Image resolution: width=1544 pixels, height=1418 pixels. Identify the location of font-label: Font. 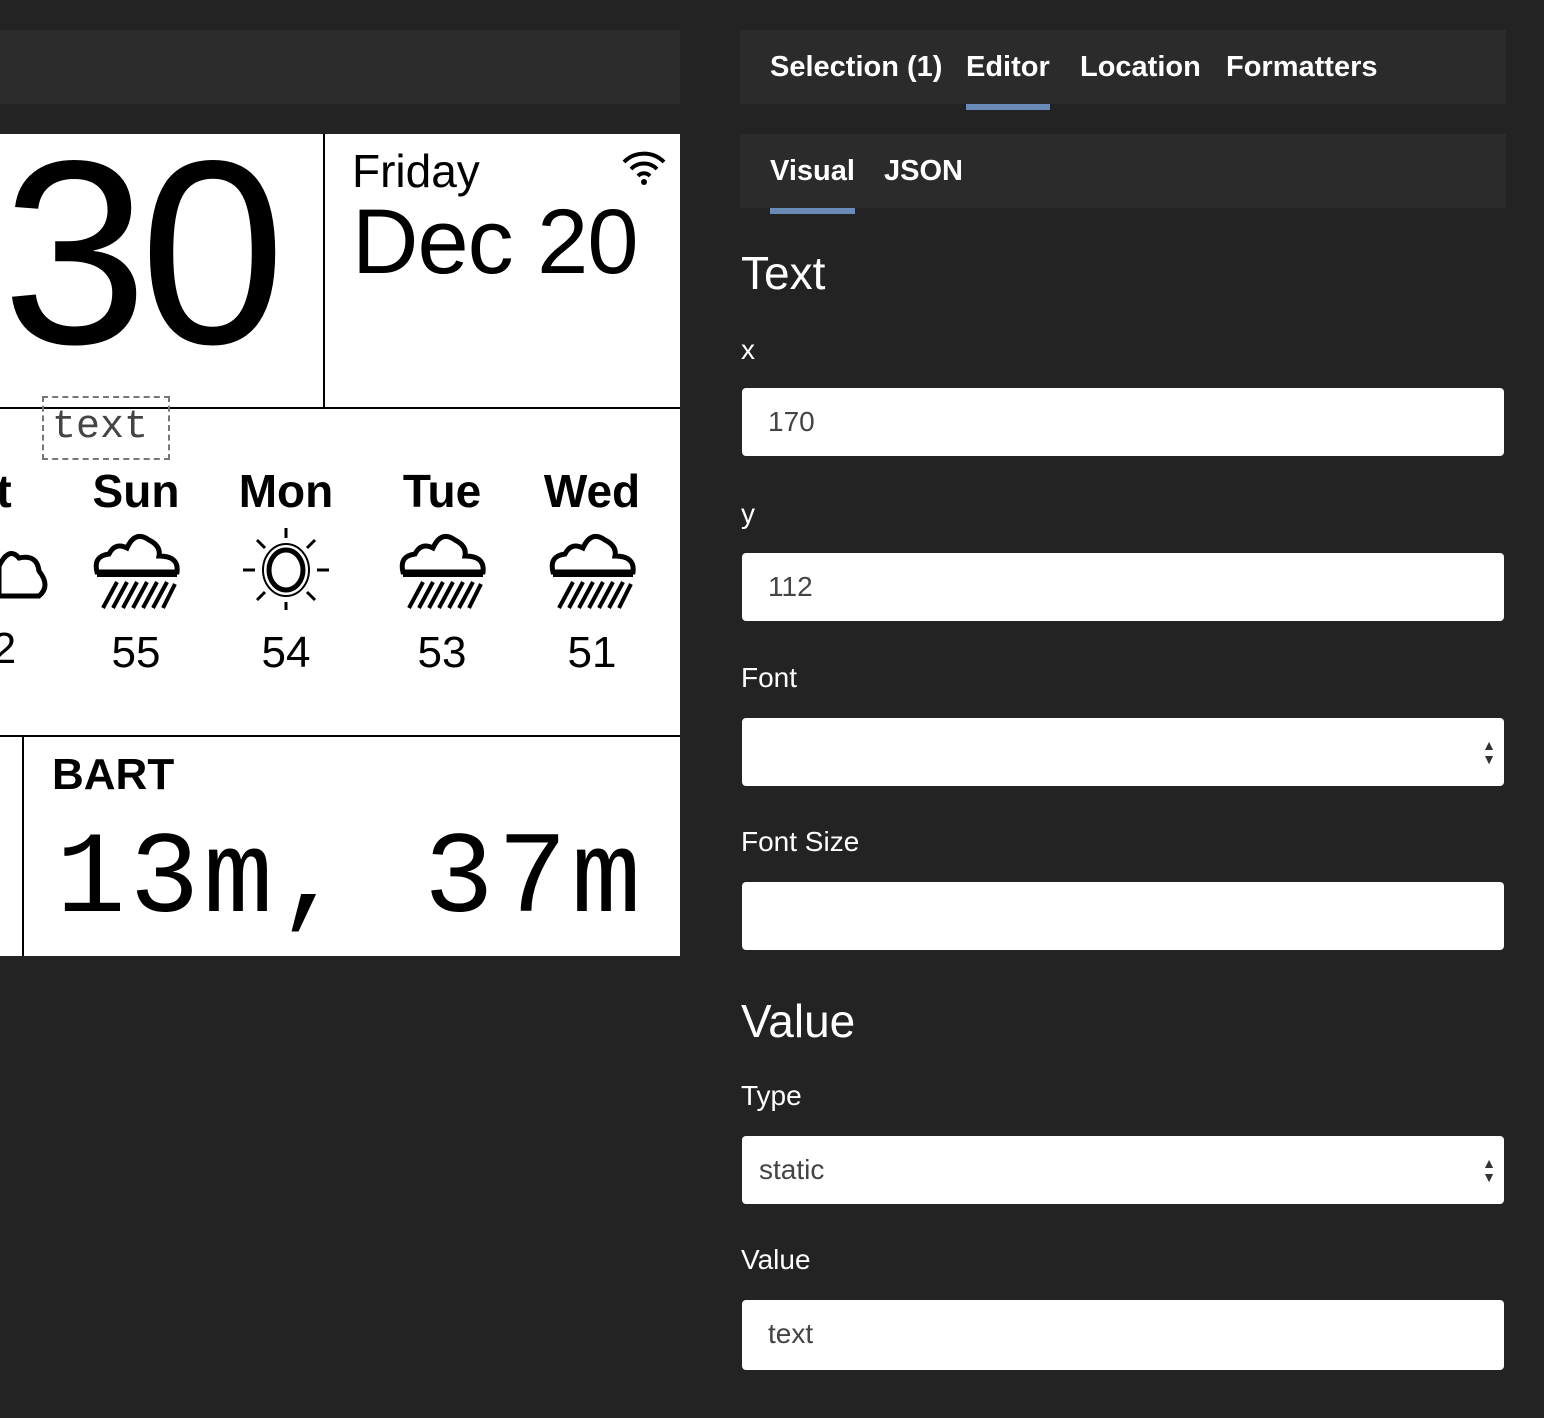
(769, 677).